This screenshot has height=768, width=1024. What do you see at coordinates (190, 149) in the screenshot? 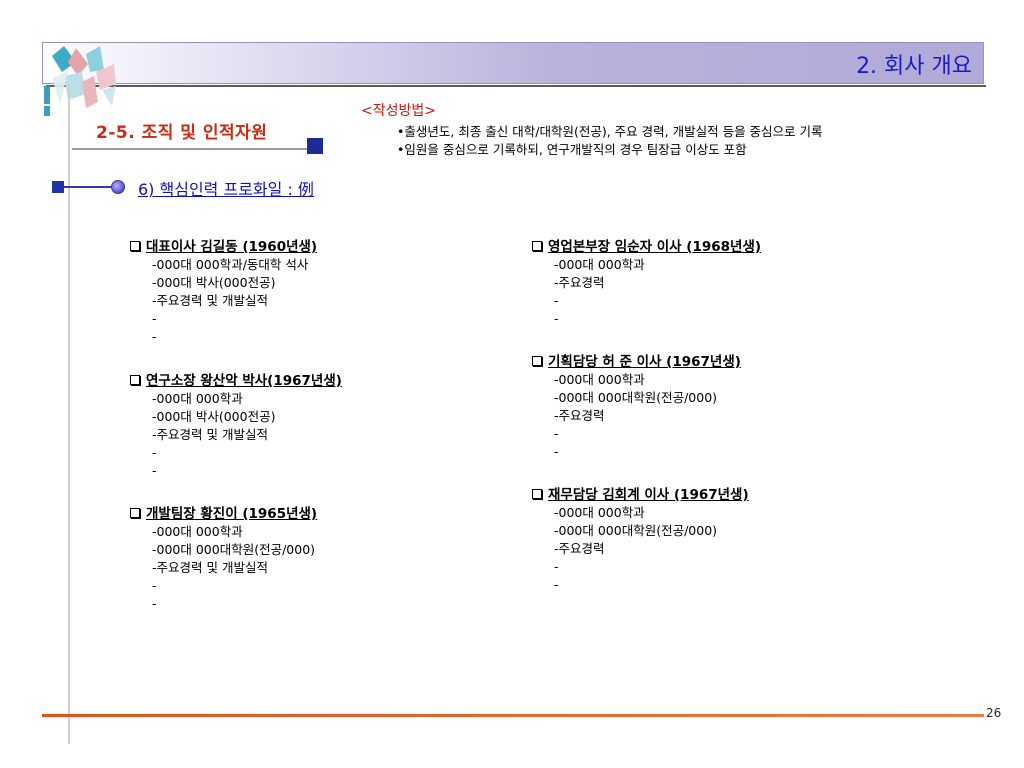
I see `section-underline` at bounding box center [190, 149].